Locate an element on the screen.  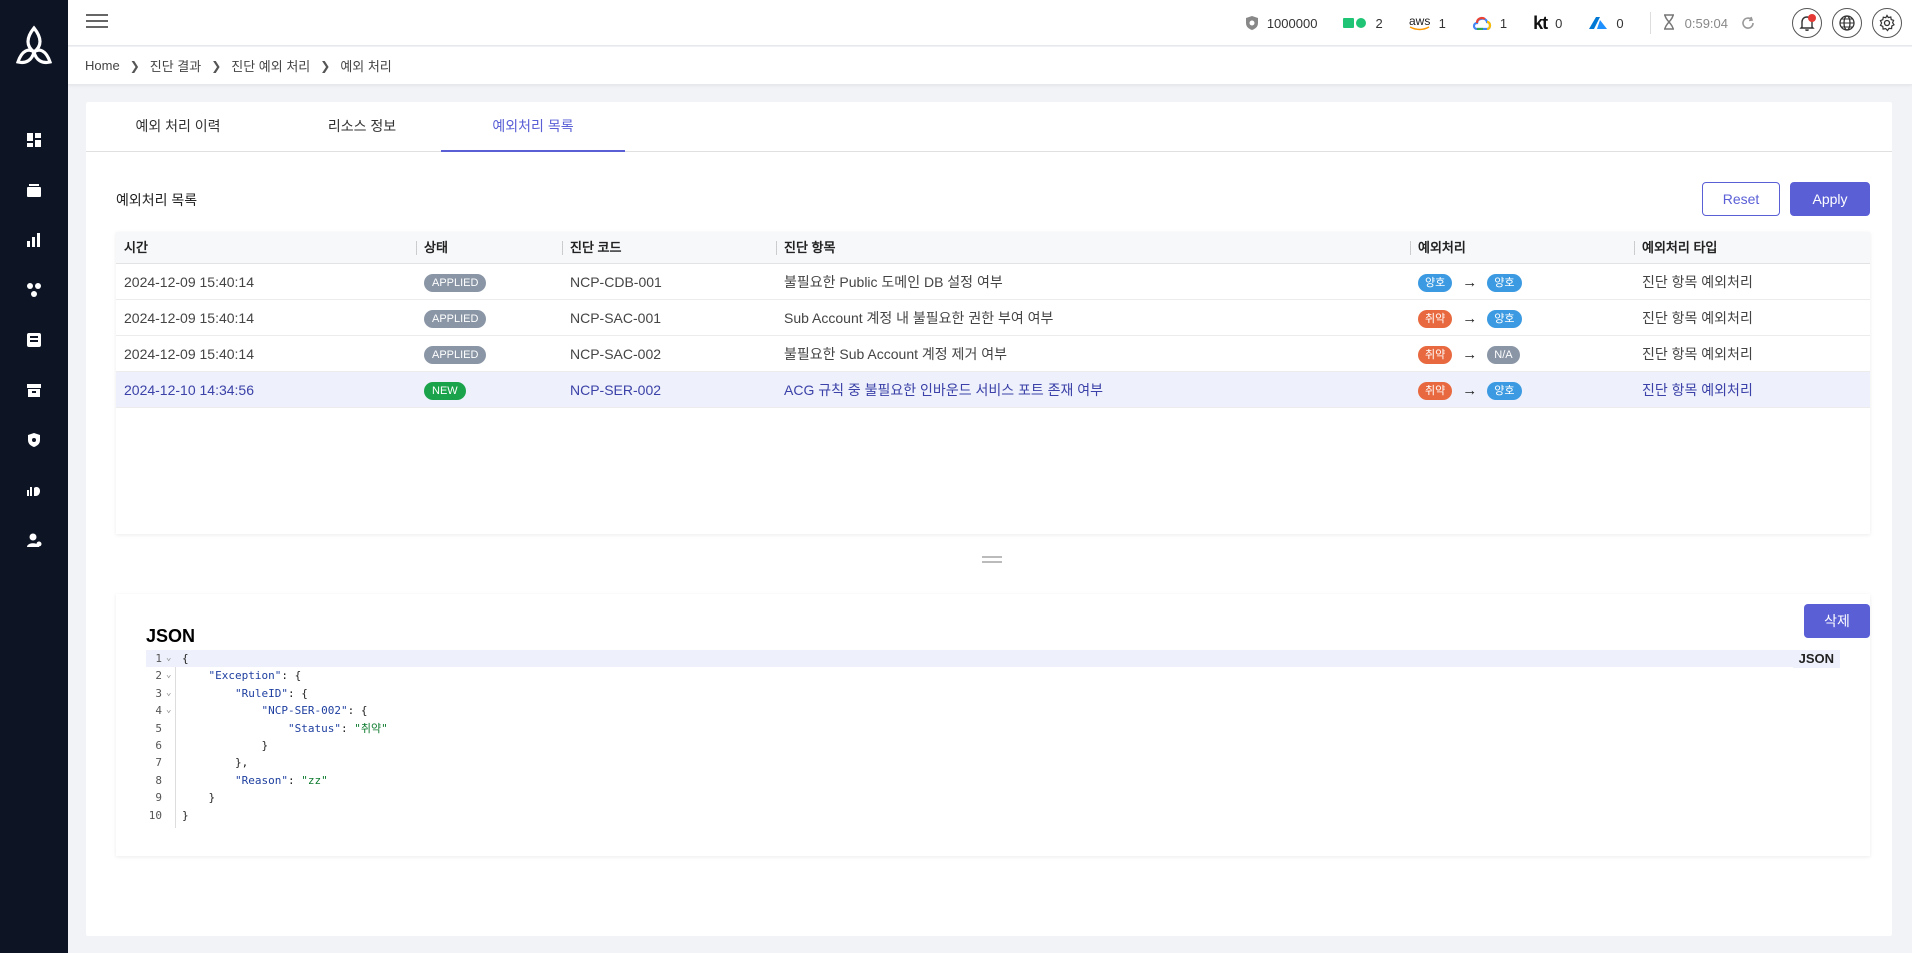
aws-icon: aws is located at coordinates (1420, 22).